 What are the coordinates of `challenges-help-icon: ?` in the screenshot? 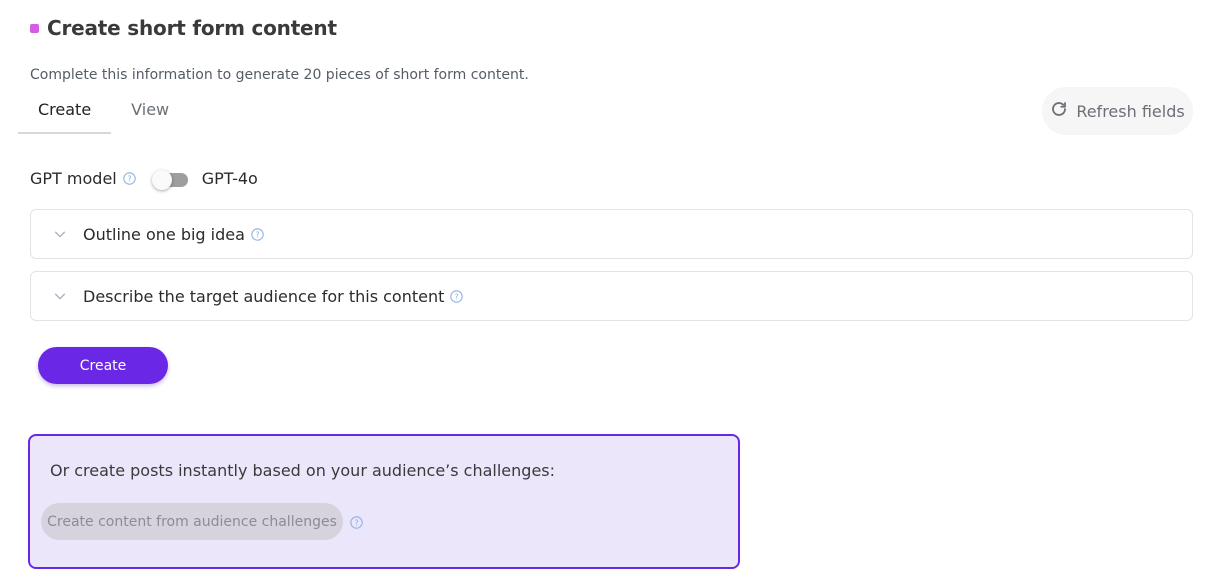 It's located at (356, 521).